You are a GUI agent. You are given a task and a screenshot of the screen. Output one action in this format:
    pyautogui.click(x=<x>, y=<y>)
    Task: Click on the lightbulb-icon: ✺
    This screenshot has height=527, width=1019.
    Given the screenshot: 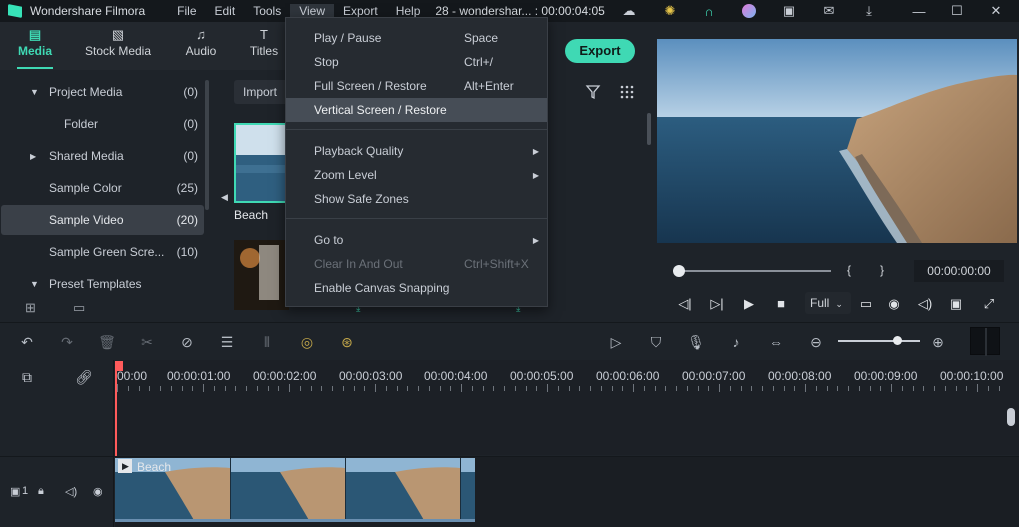 What is the action you would take?
    pyautogui.click(x=670, y=11)
    